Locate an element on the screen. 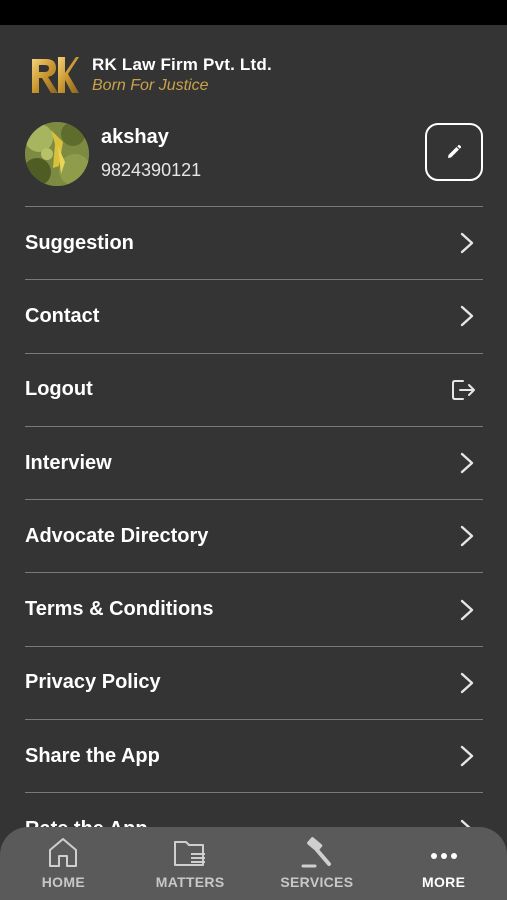 This screenshot has width=507, height=900. folder-icon is located at coordinates (190, 853).